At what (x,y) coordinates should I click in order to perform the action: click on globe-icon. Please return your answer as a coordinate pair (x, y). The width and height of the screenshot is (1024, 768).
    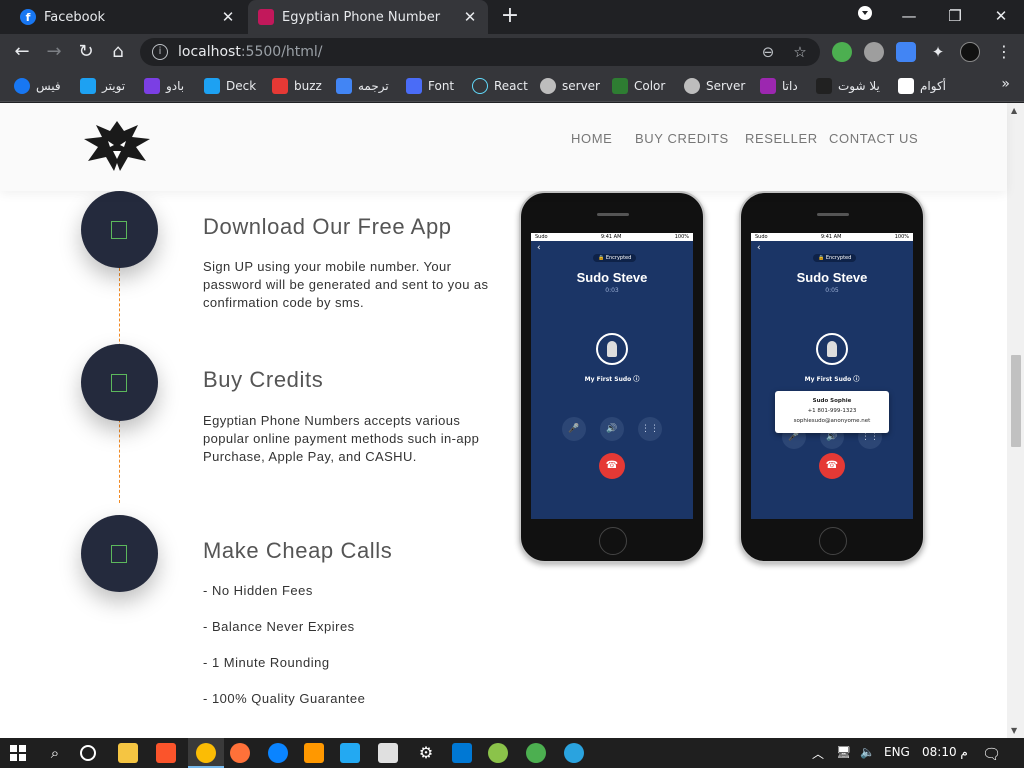
    Looking at the image, I should click on (548, 86).